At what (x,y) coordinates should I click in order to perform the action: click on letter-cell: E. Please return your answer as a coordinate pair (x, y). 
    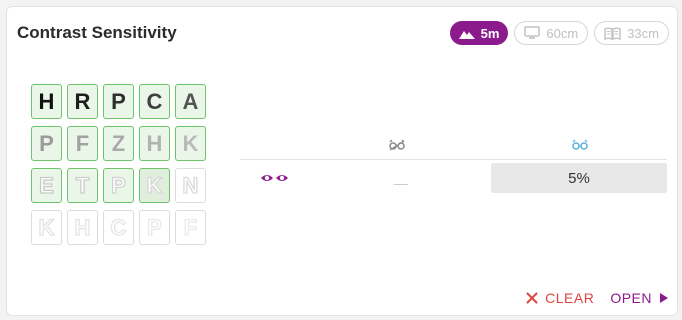
    Looking at the image, I should click on (46, 185).